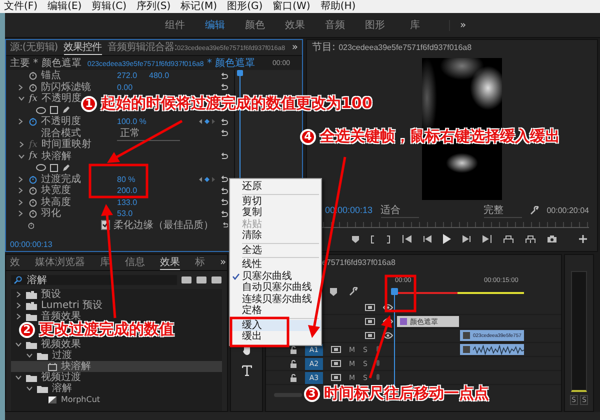 This screenshot has width=600, height=420. Describe the element at coordinates (275, 299) in the screenshot. I see `menu-item: 连续贝塞尔曲线` at that location.